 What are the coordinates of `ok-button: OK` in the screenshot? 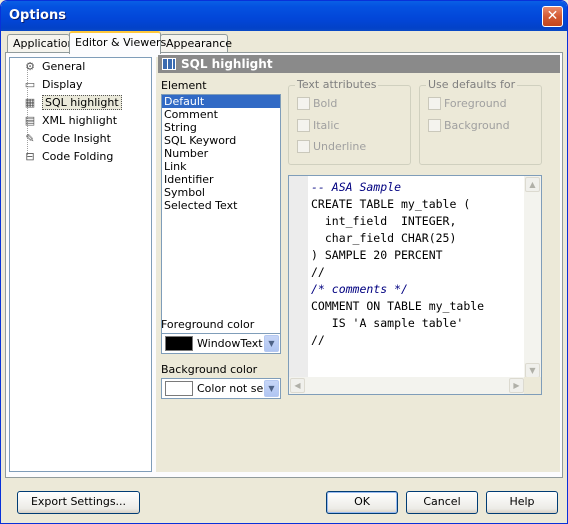 It's located at (362, 502).